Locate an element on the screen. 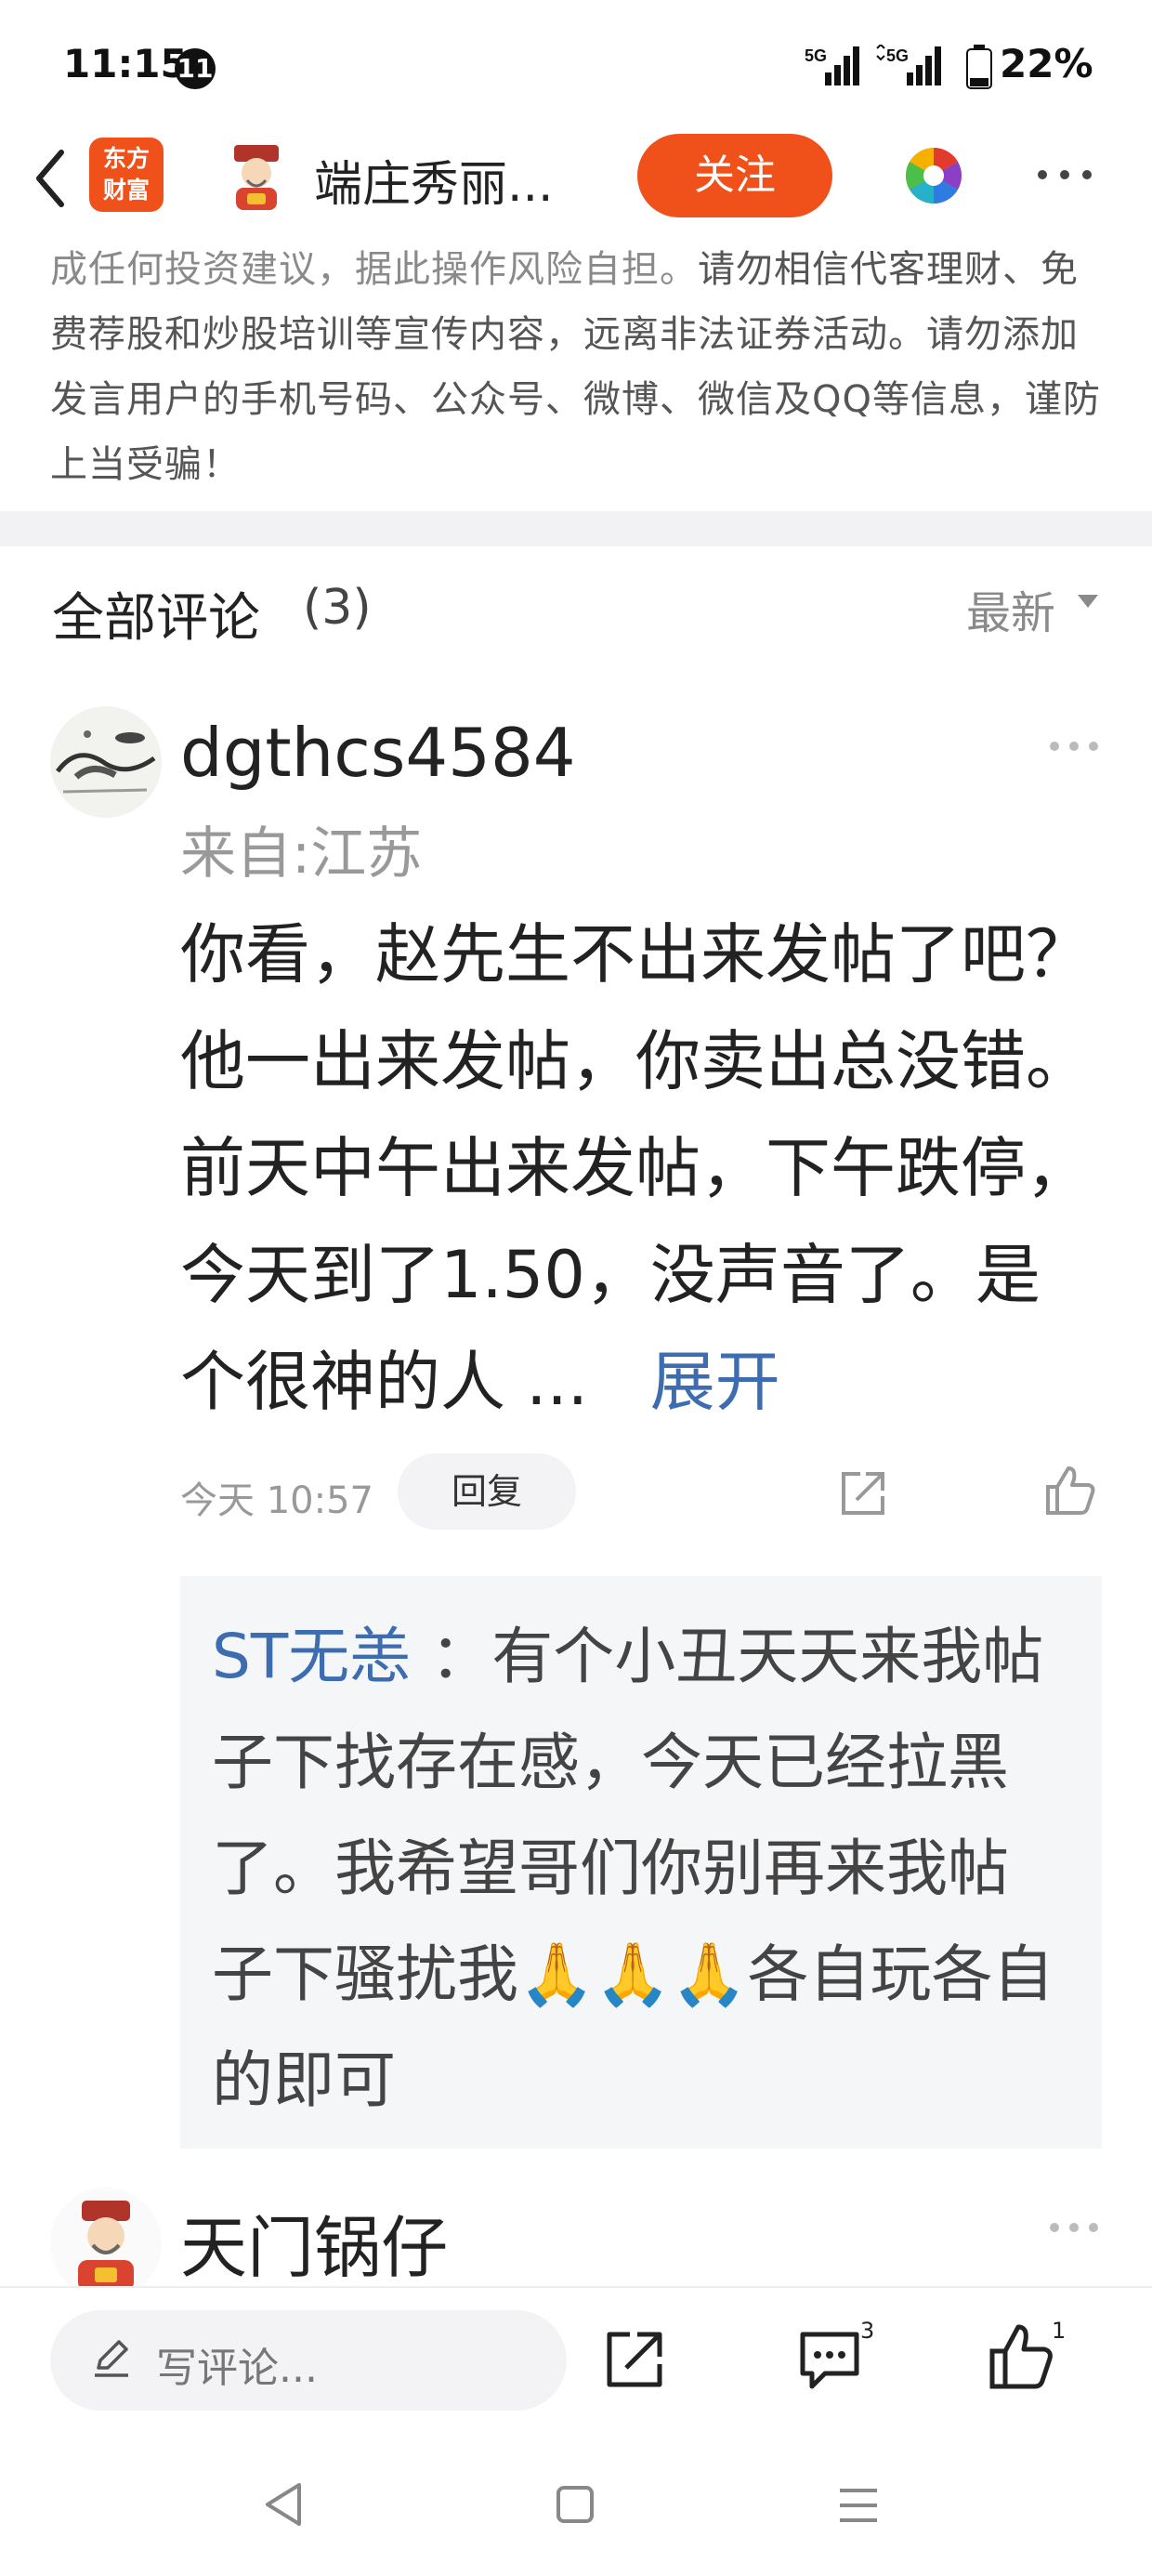 This screenshot has width=1152, height=2576. pencil-icon is located at coordinates (111, 2358).